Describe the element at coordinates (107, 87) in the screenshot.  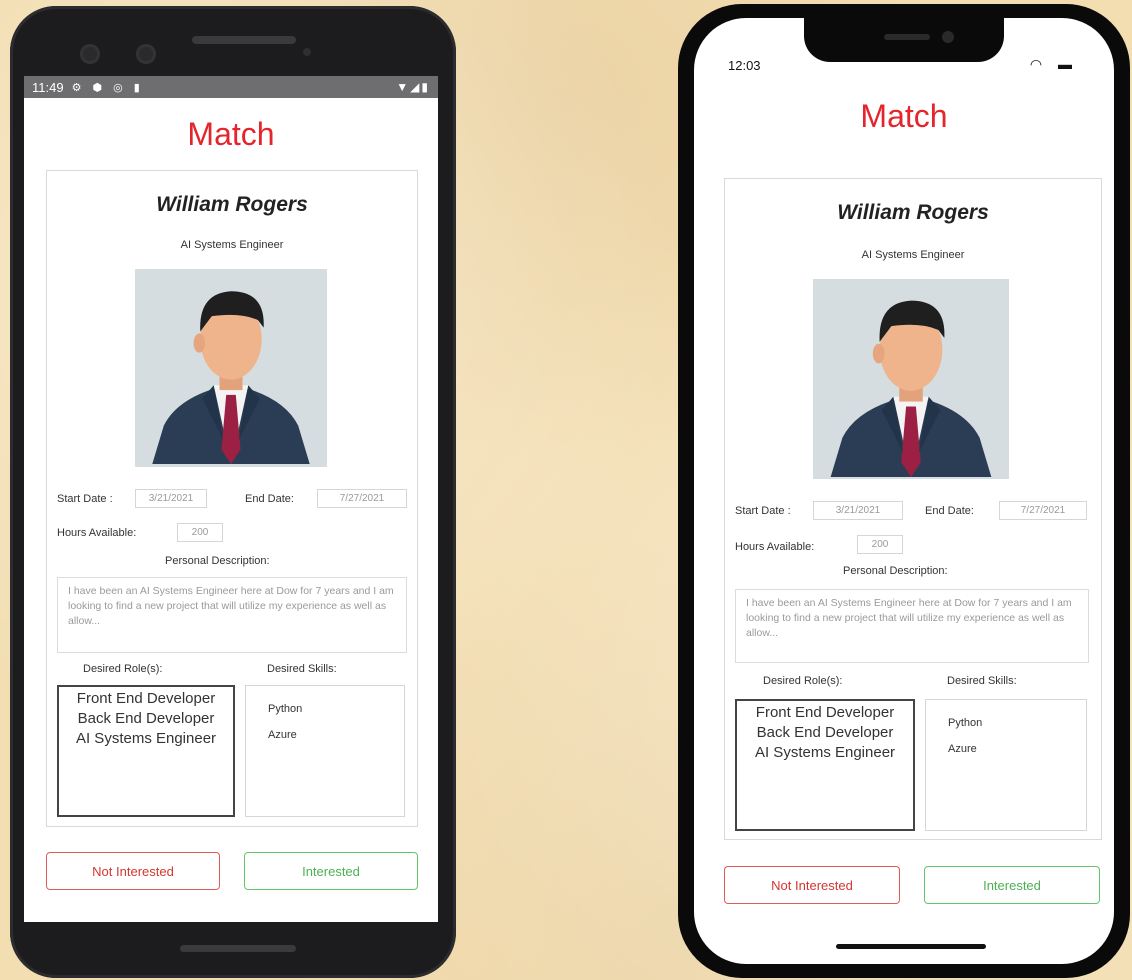
I see `notification-icons: ⚙ ⬢ ◎ ▮` at that location.